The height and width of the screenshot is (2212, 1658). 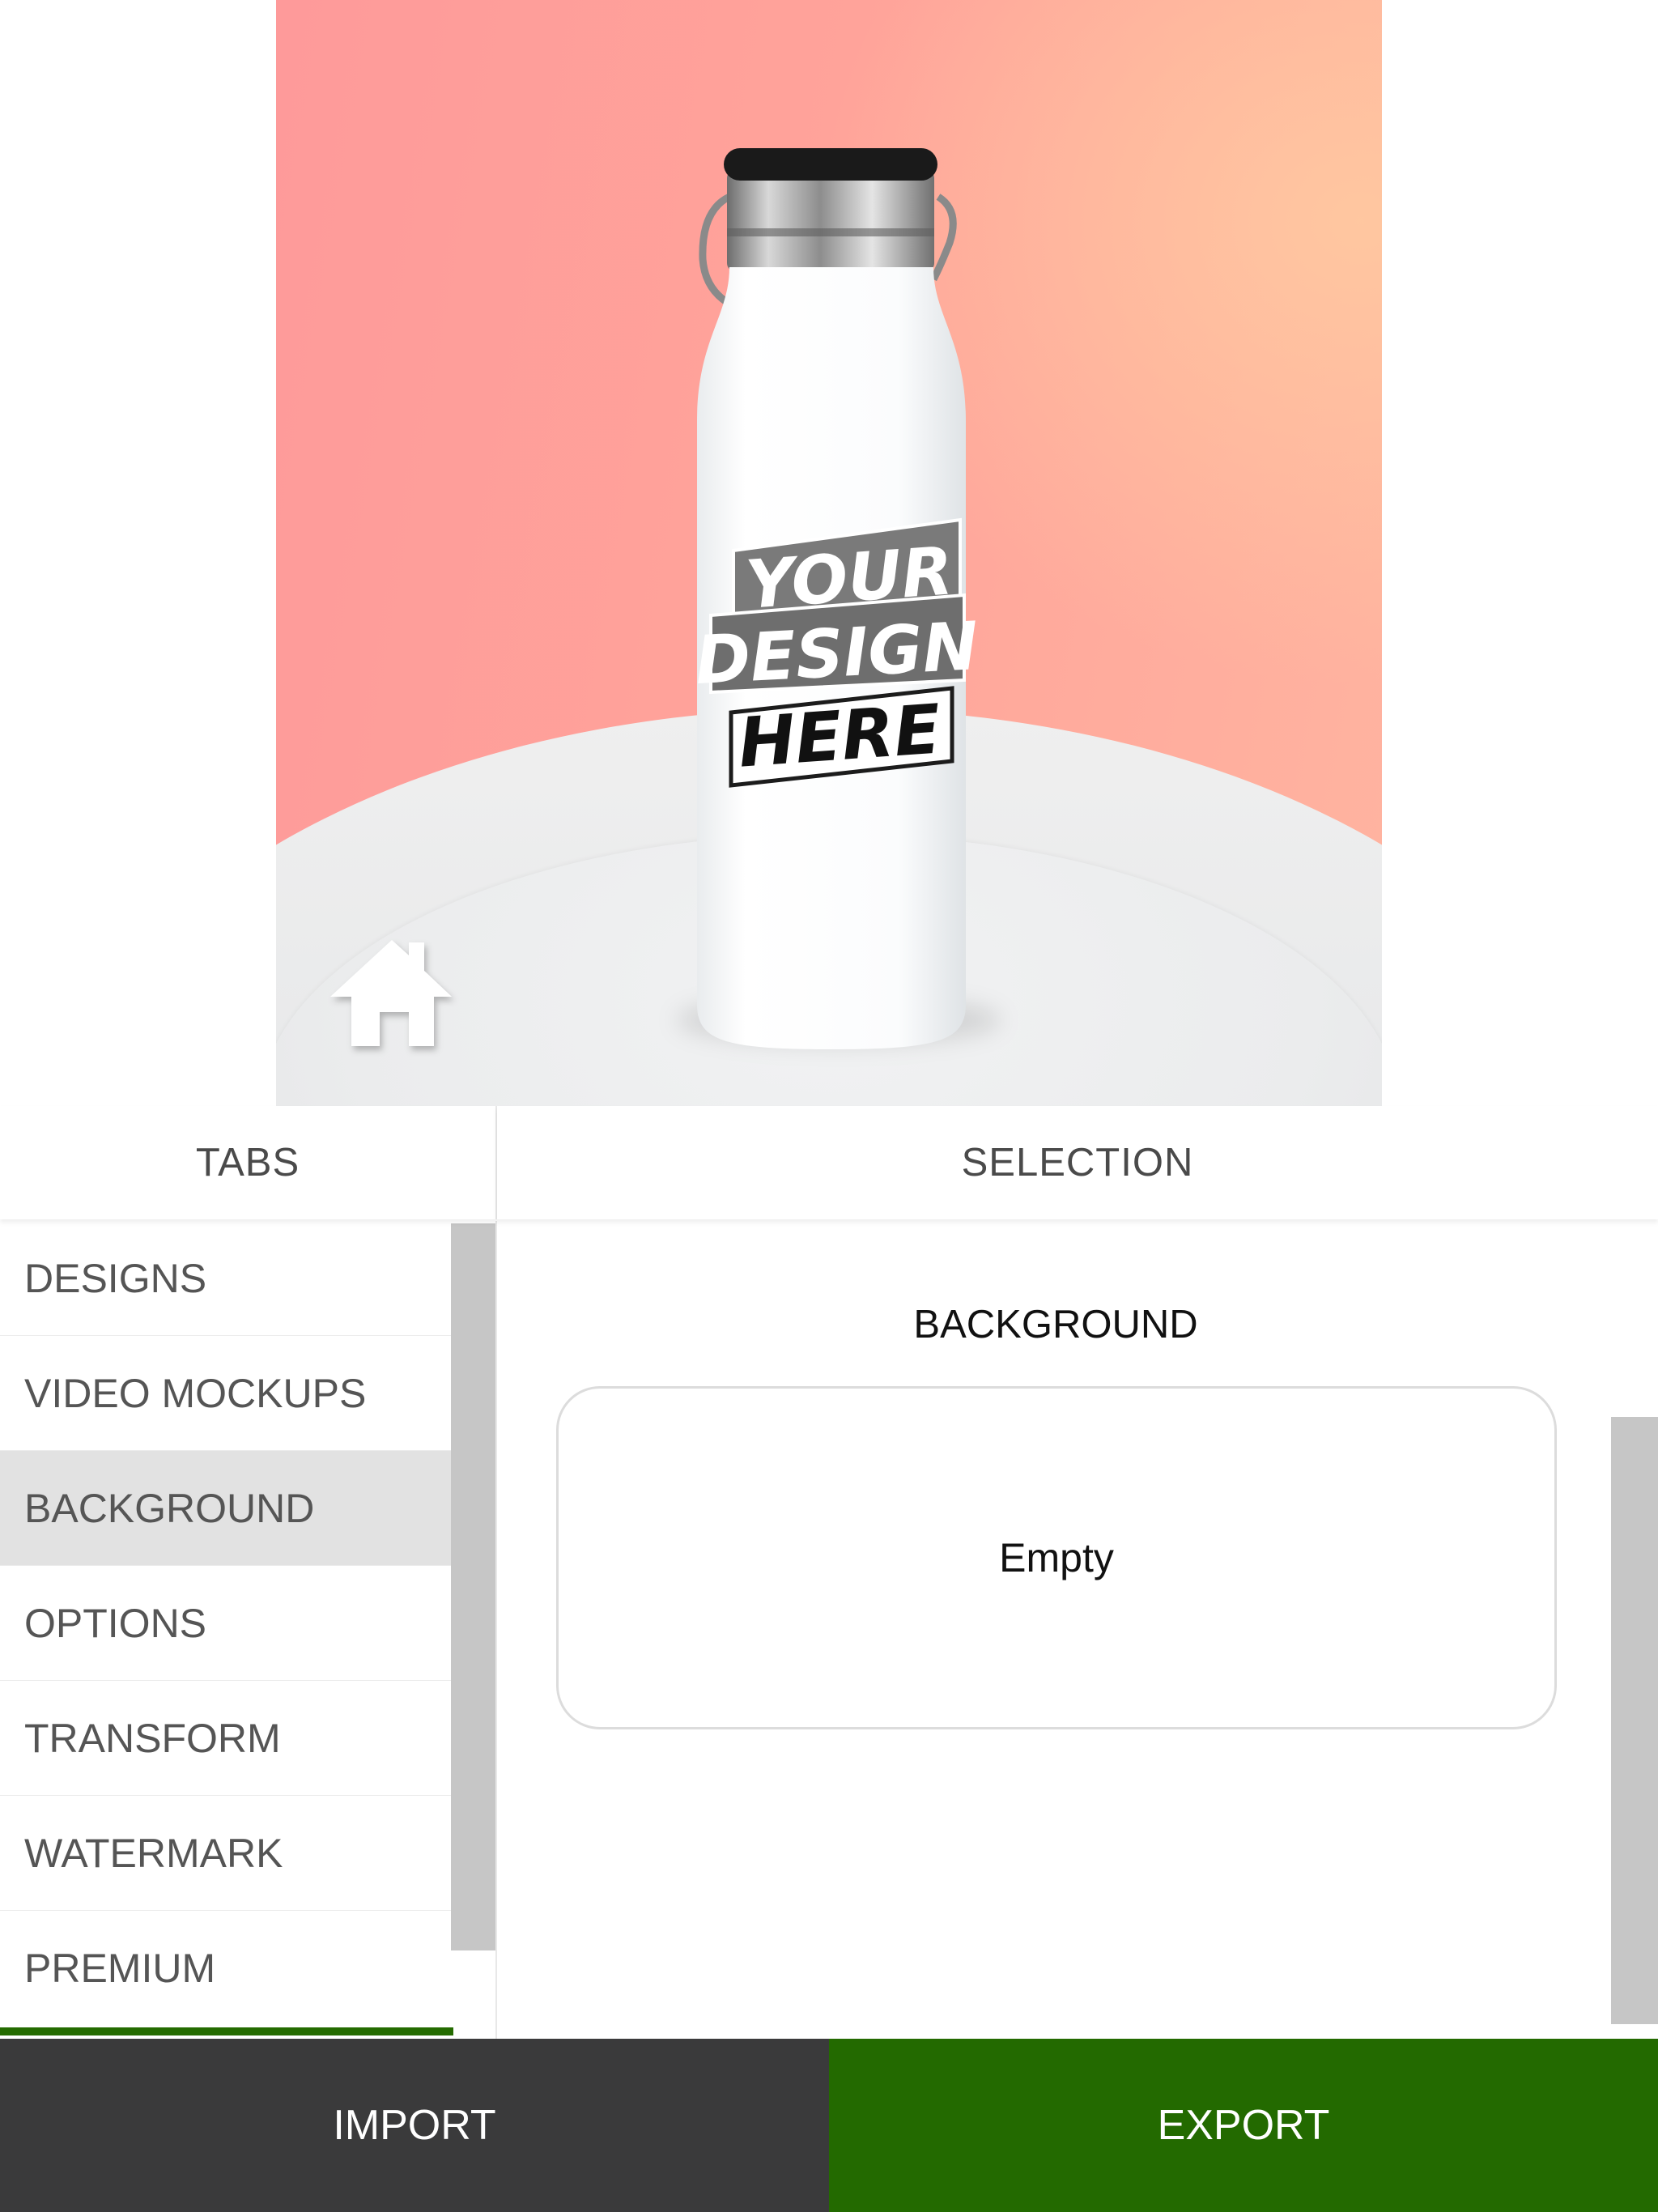 I want to click on home-button, so click(x=393, y=996).